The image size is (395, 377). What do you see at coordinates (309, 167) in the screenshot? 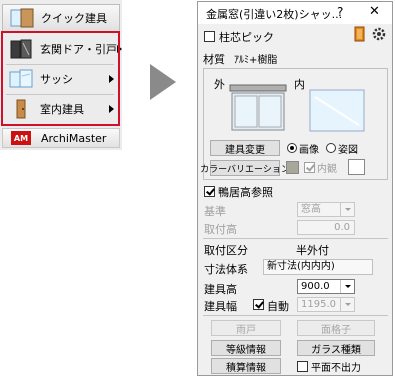
I see `inside-view-checkbox` at bounding box center [309, 167].